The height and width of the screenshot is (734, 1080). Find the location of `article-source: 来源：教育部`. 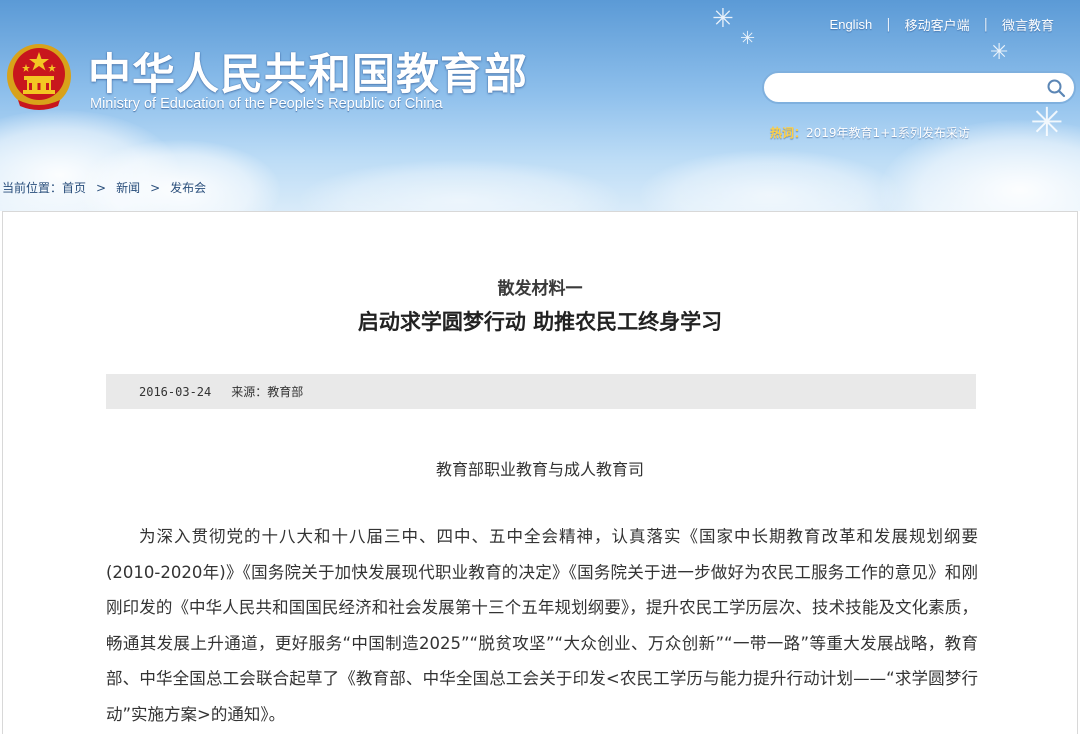

article-source: 来源：教育部 is located at coordinates (267, 392).